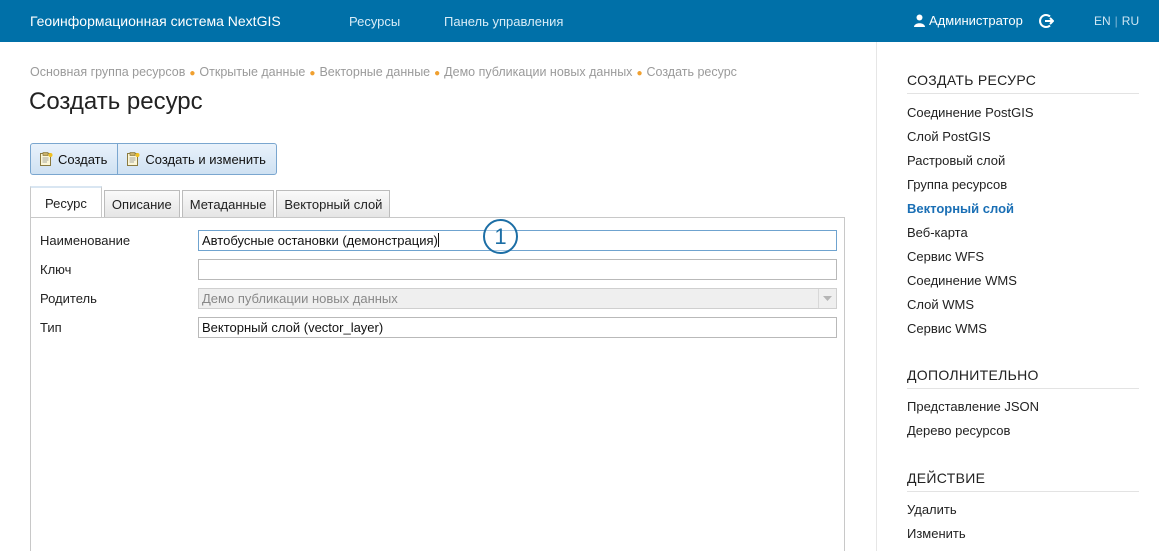 The height and width of the screenshot is (551, 1159). I want to click on user-icon, so click(919, 20).